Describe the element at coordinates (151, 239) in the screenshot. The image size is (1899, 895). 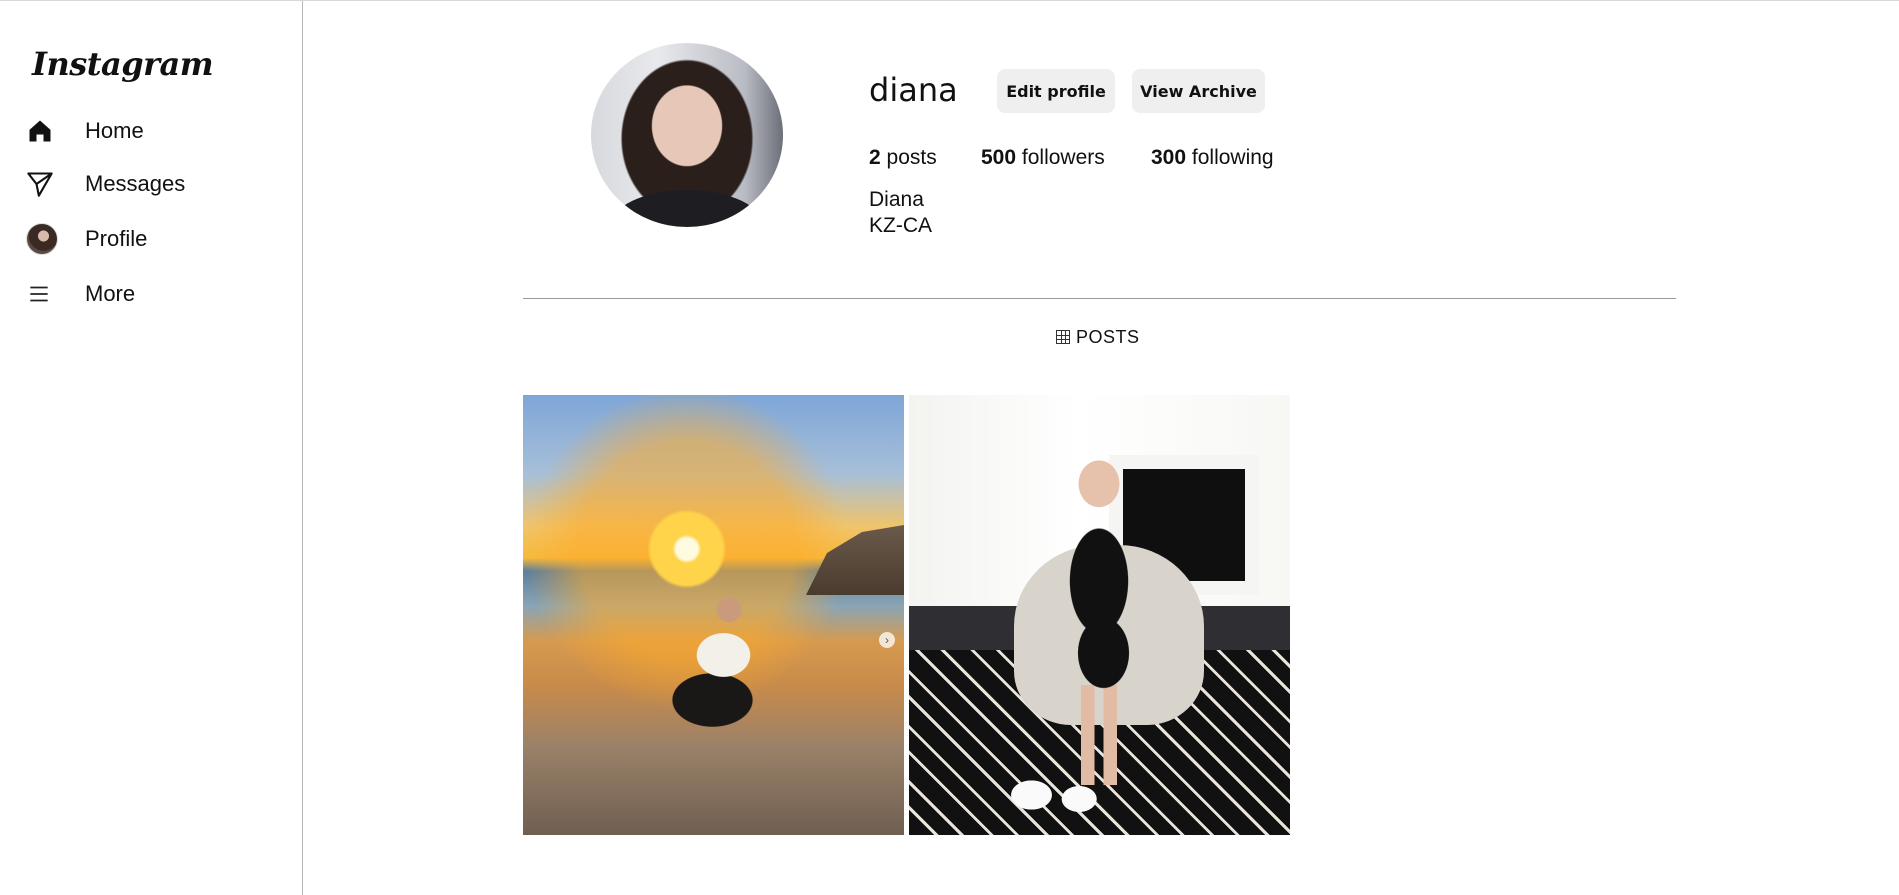
I see `sidebar-item-profile: Profile` at that location.